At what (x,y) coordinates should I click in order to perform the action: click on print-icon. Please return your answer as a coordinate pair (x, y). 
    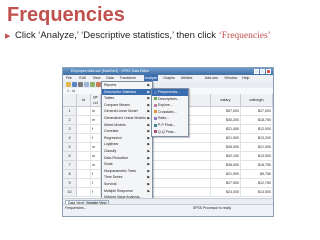
    Looking at the image, I should click on (80, 84).